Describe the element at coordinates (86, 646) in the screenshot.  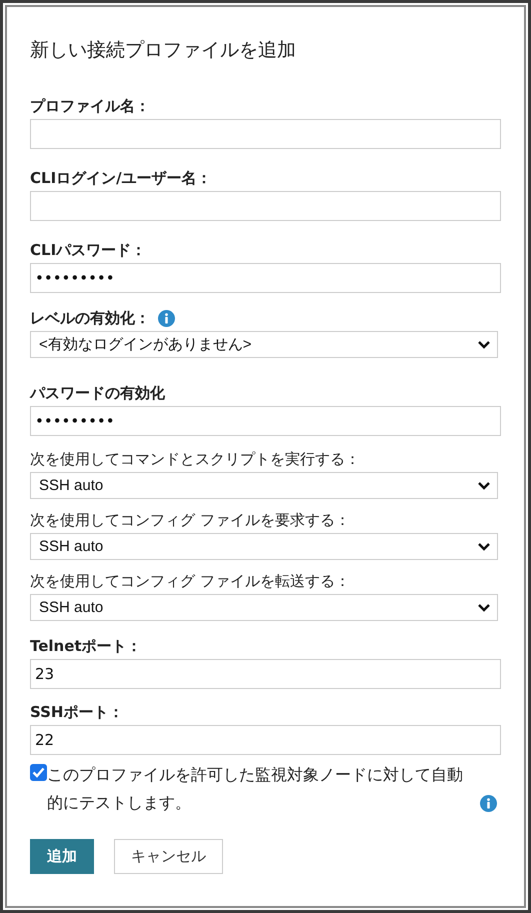
I see `field-label: Telnetポート：` at that location.